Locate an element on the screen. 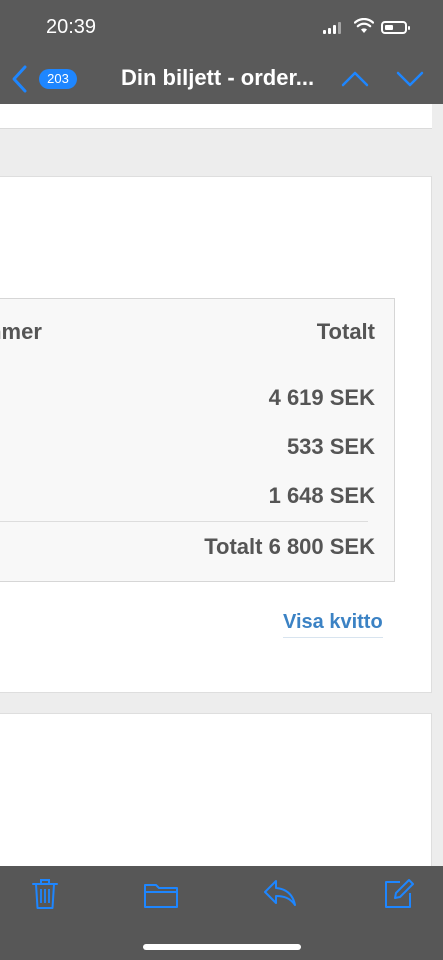 This screenshot has height=960, width=443. table-header-total: Totalt is located at coordinates (345, 331).